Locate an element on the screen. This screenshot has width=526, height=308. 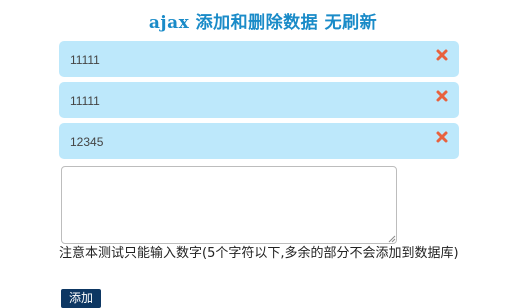
resize-grip-icon is located at coordinates (392, 239).